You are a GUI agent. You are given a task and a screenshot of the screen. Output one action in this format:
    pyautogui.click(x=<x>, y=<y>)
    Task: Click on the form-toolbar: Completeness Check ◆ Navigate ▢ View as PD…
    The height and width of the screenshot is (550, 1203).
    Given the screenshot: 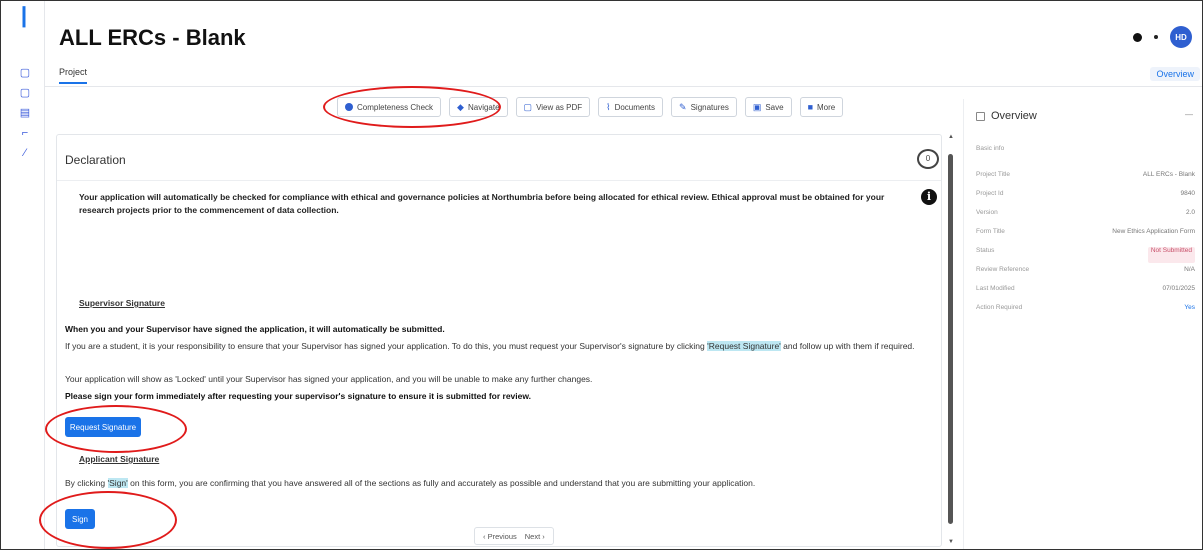 What is the action you would take?
    pyautogui.click(x=590, y=107)
    